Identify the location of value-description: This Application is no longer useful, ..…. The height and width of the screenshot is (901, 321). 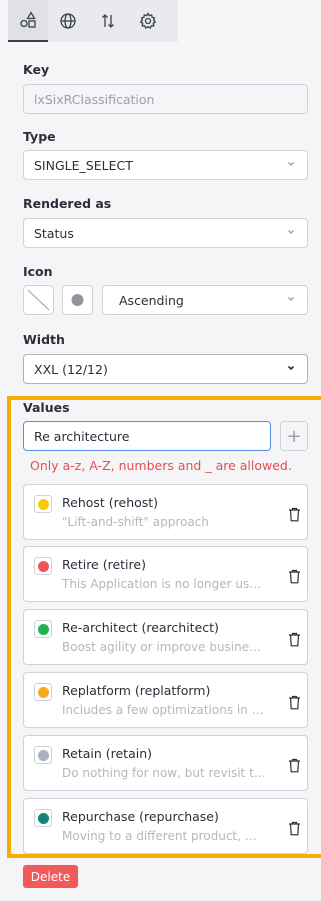
(164, 584).